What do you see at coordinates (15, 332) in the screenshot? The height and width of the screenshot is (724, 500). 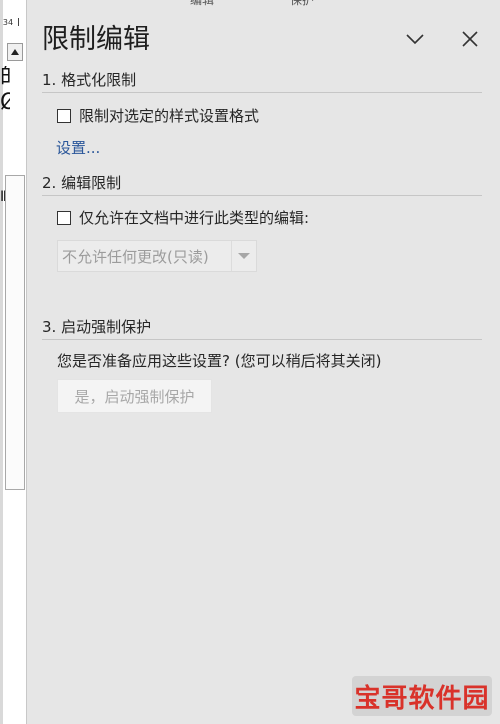 I see `document-scrollbar` at bounding box center [15, 332].